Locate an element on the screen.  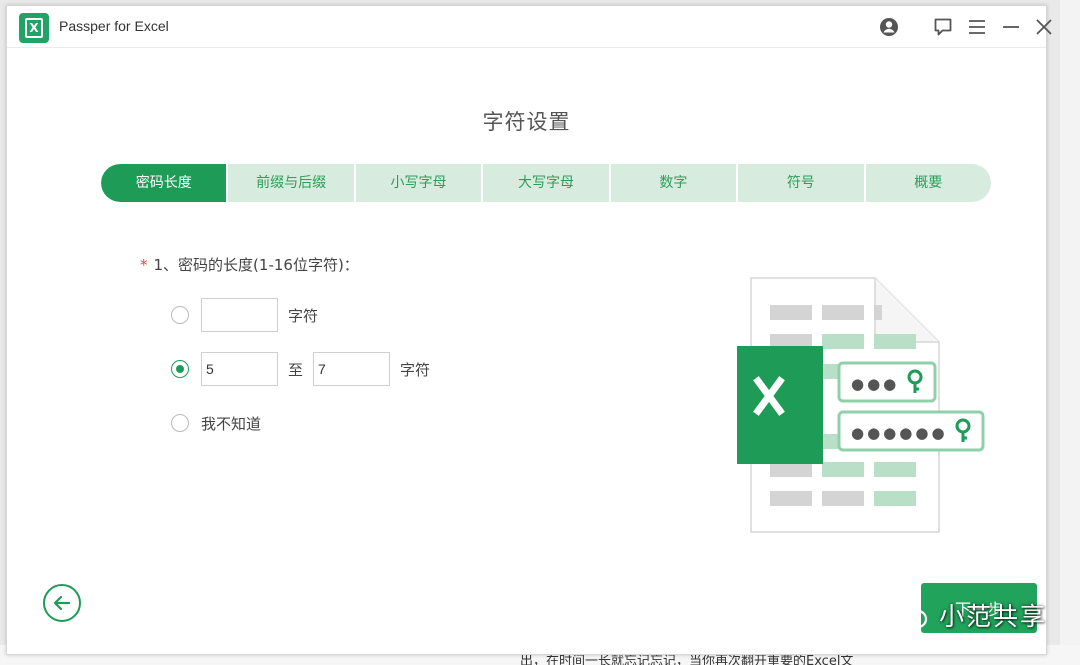
watermark: 小范共享 is located at coordinates (972, 615).